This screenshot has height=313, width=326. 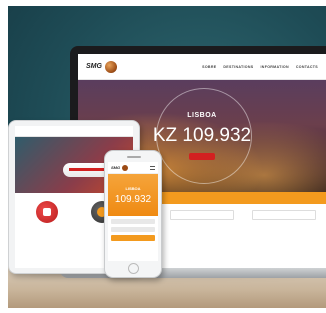 I want to click on phone-hero-city: LISBOA, so click(x=133, y=188).